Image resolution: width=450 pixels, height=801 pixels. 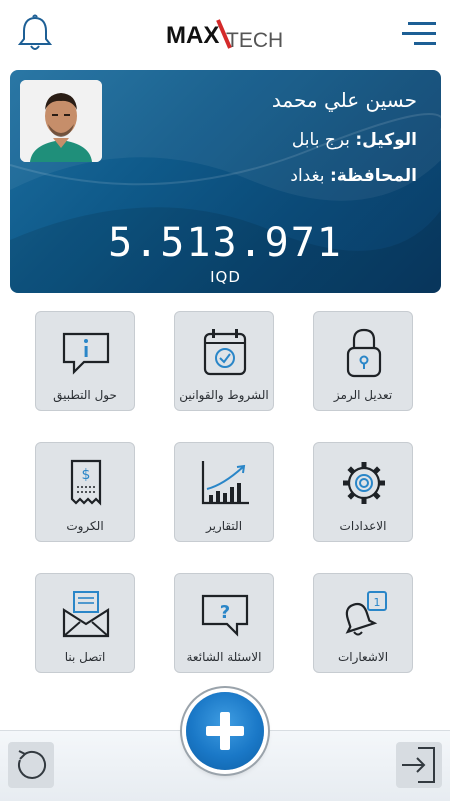 I want to click on plus-icon, so click(x=225, y=731).